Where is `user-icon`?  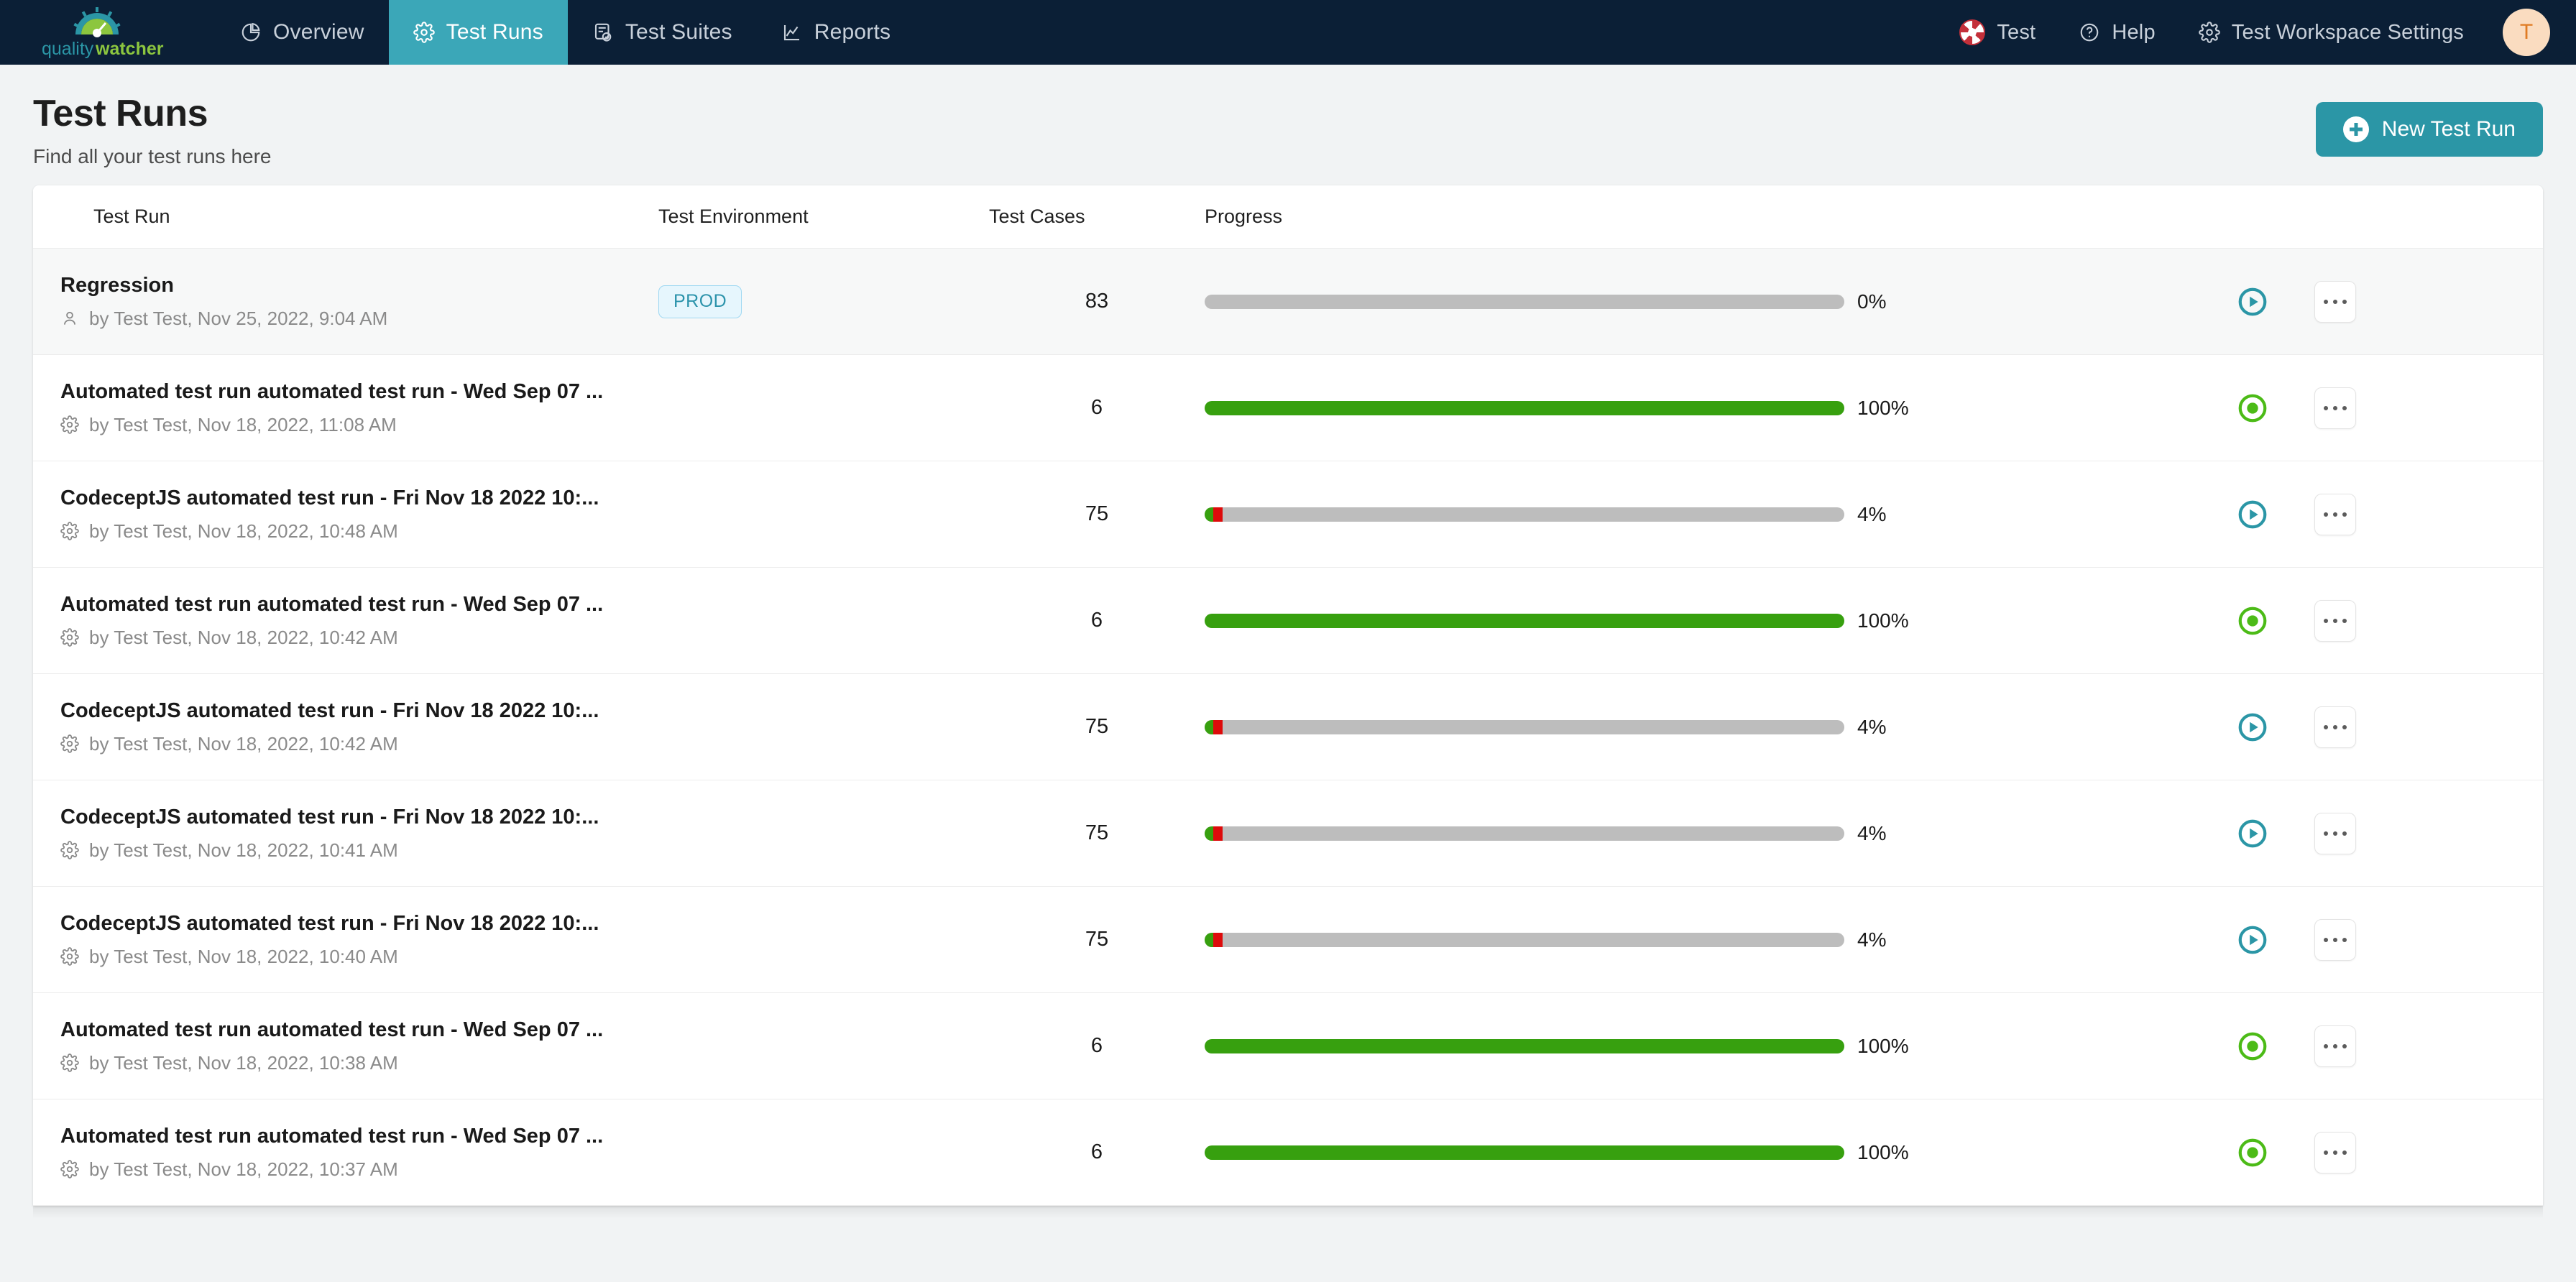 user-icon is located at coordinates (69, 318).